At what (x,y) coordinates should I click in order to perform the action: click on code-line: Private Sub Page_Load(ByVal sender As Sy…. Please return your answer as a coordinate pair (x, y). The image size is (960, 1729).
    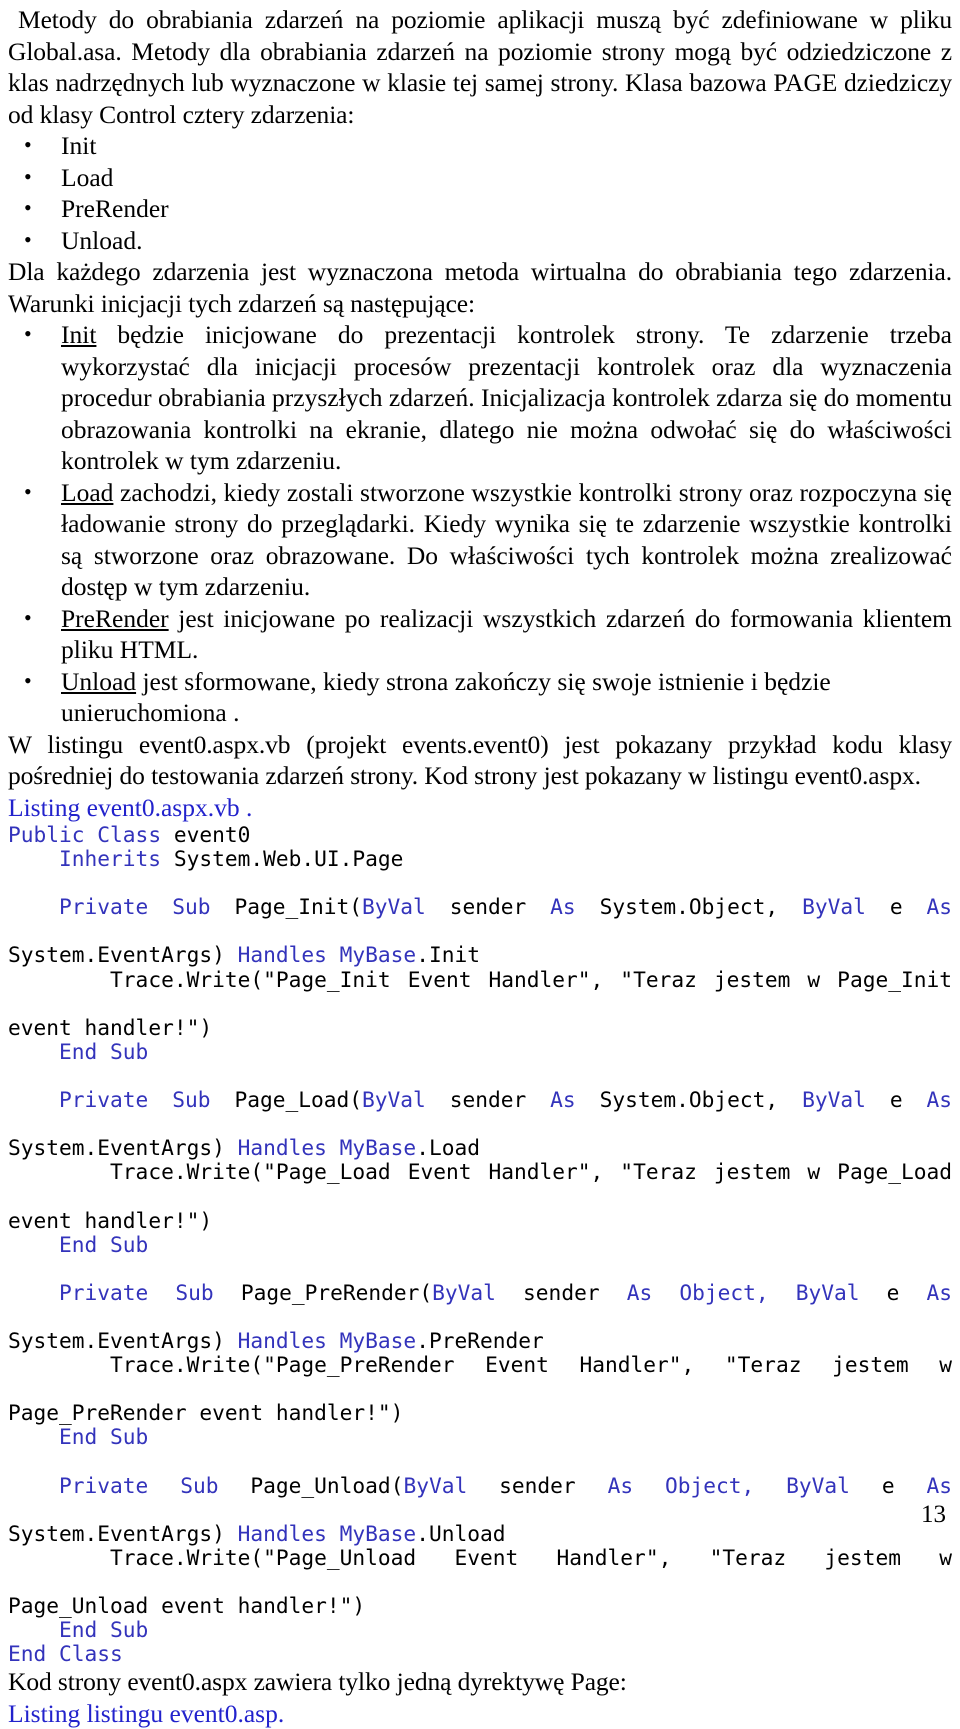
    Looking at the image, I should click on (480, 1111).